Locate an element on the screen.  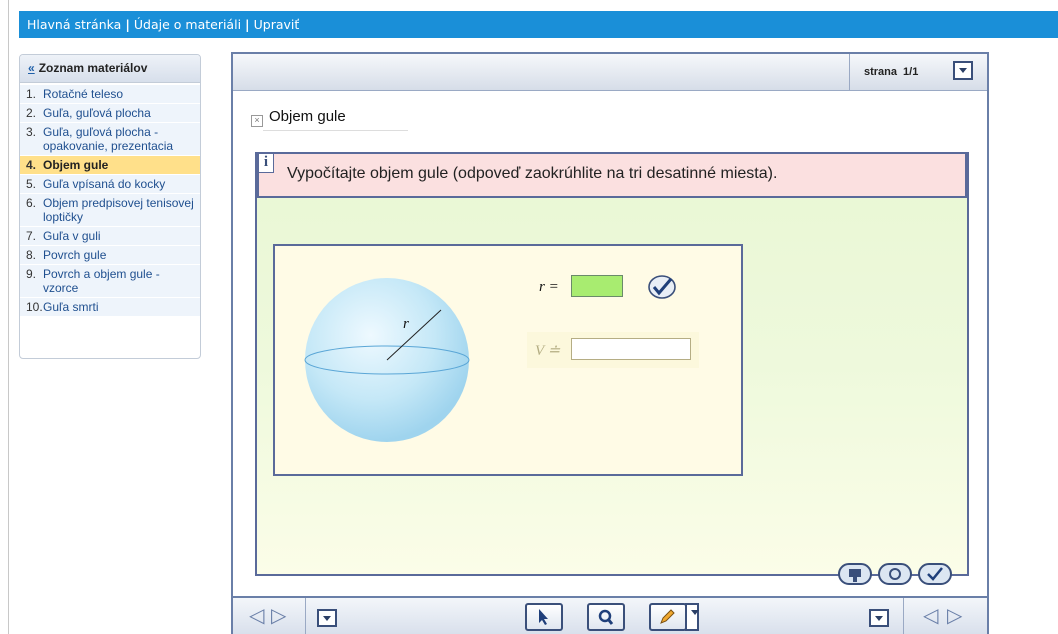
sidebar-item-number: 8. is located at coordinates (31, 255).